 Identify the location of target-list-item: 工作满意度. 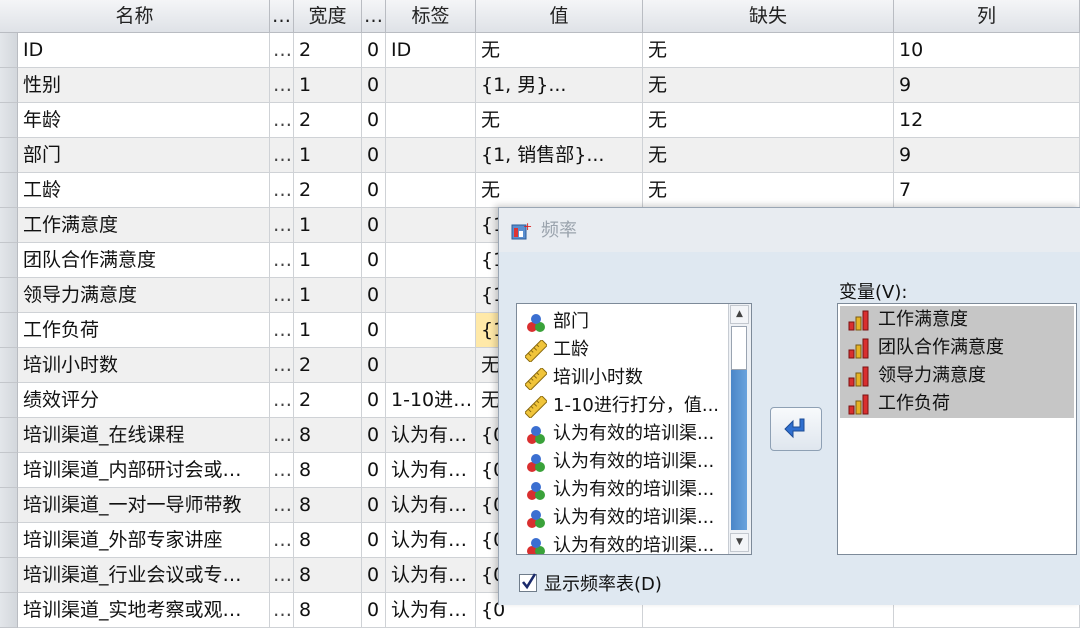
(957, 320).